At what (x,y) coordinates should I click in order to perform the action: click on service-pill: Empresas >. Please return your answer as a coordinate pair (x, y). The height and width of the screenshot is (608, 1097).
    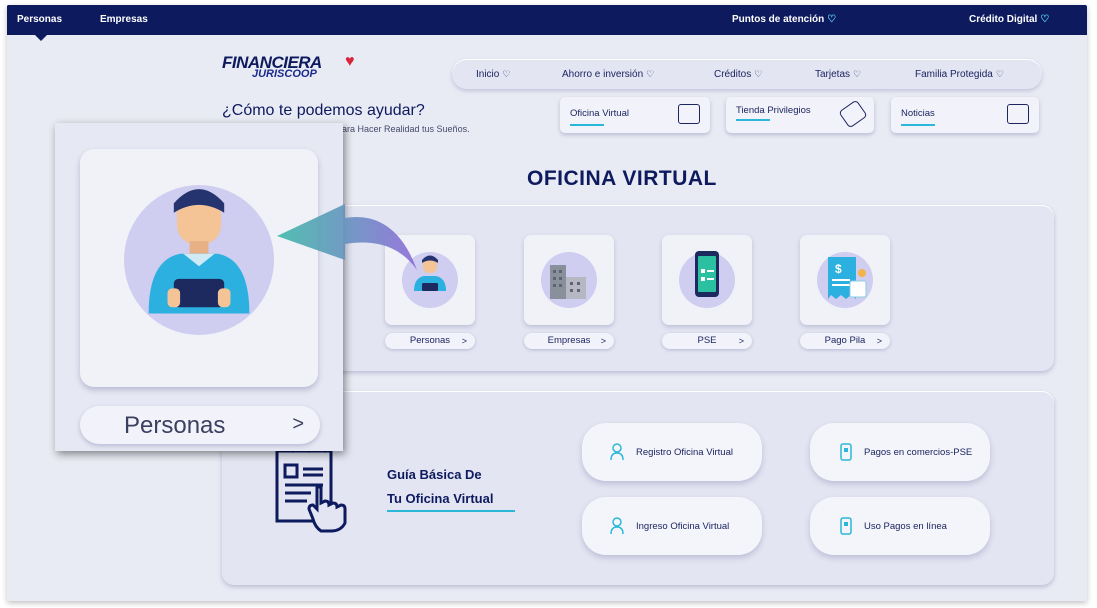
    Looking at the image, I should click on (569, 341).